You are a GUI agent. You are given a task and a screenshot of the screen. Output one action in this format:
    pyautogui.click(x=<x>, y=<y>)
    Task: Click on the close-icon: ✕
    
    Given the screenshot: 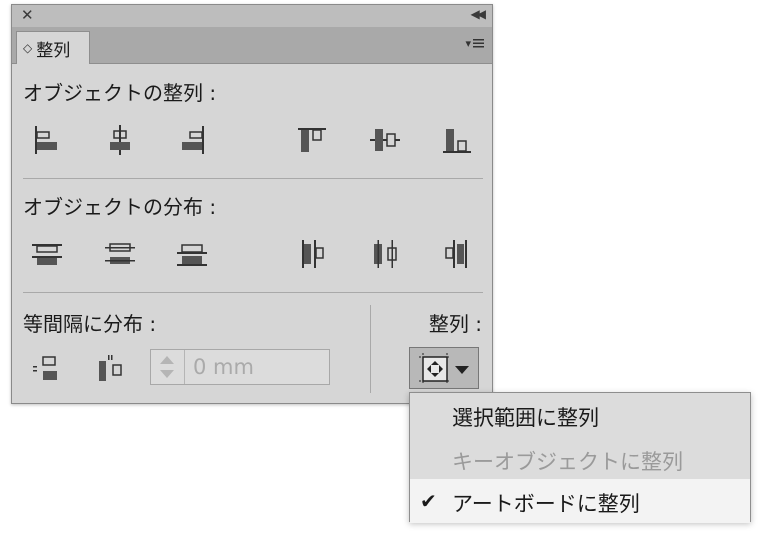 What is the action you would take?
    pyautogui.click(x=27, y=15)
    